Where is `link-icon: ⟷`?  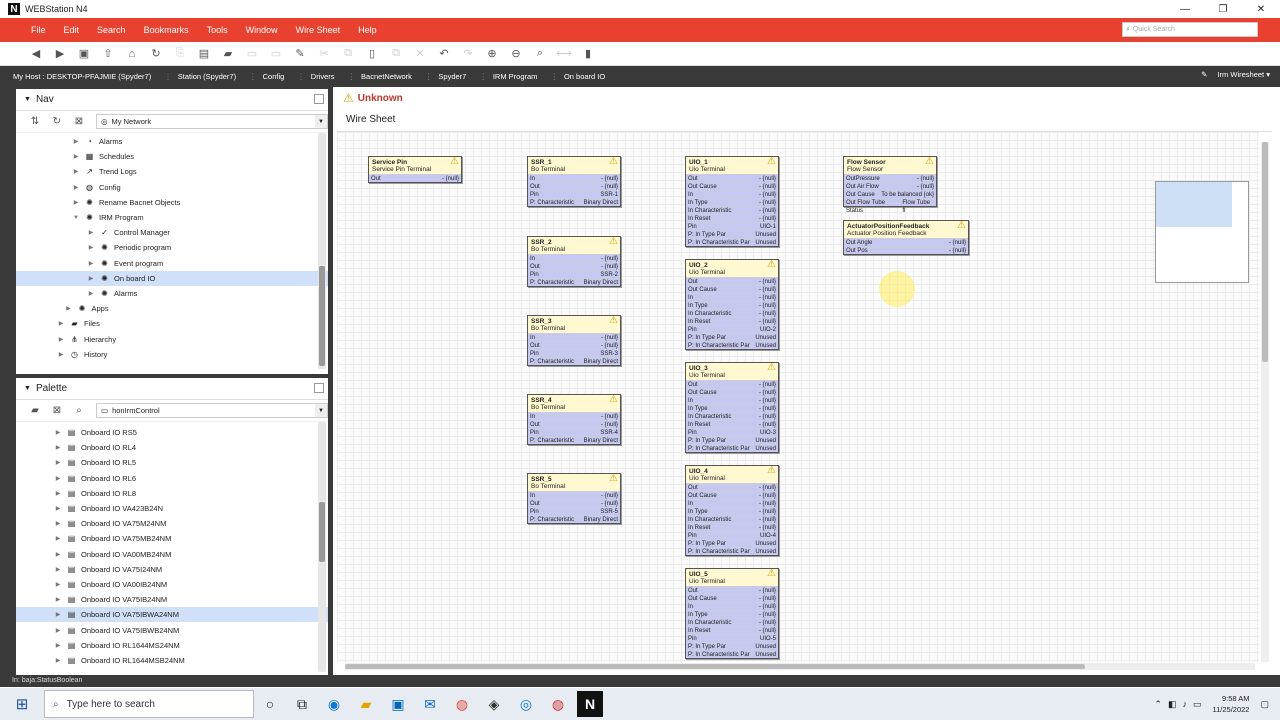
link-icon: ⟷ is located at coordinates (564, 54).